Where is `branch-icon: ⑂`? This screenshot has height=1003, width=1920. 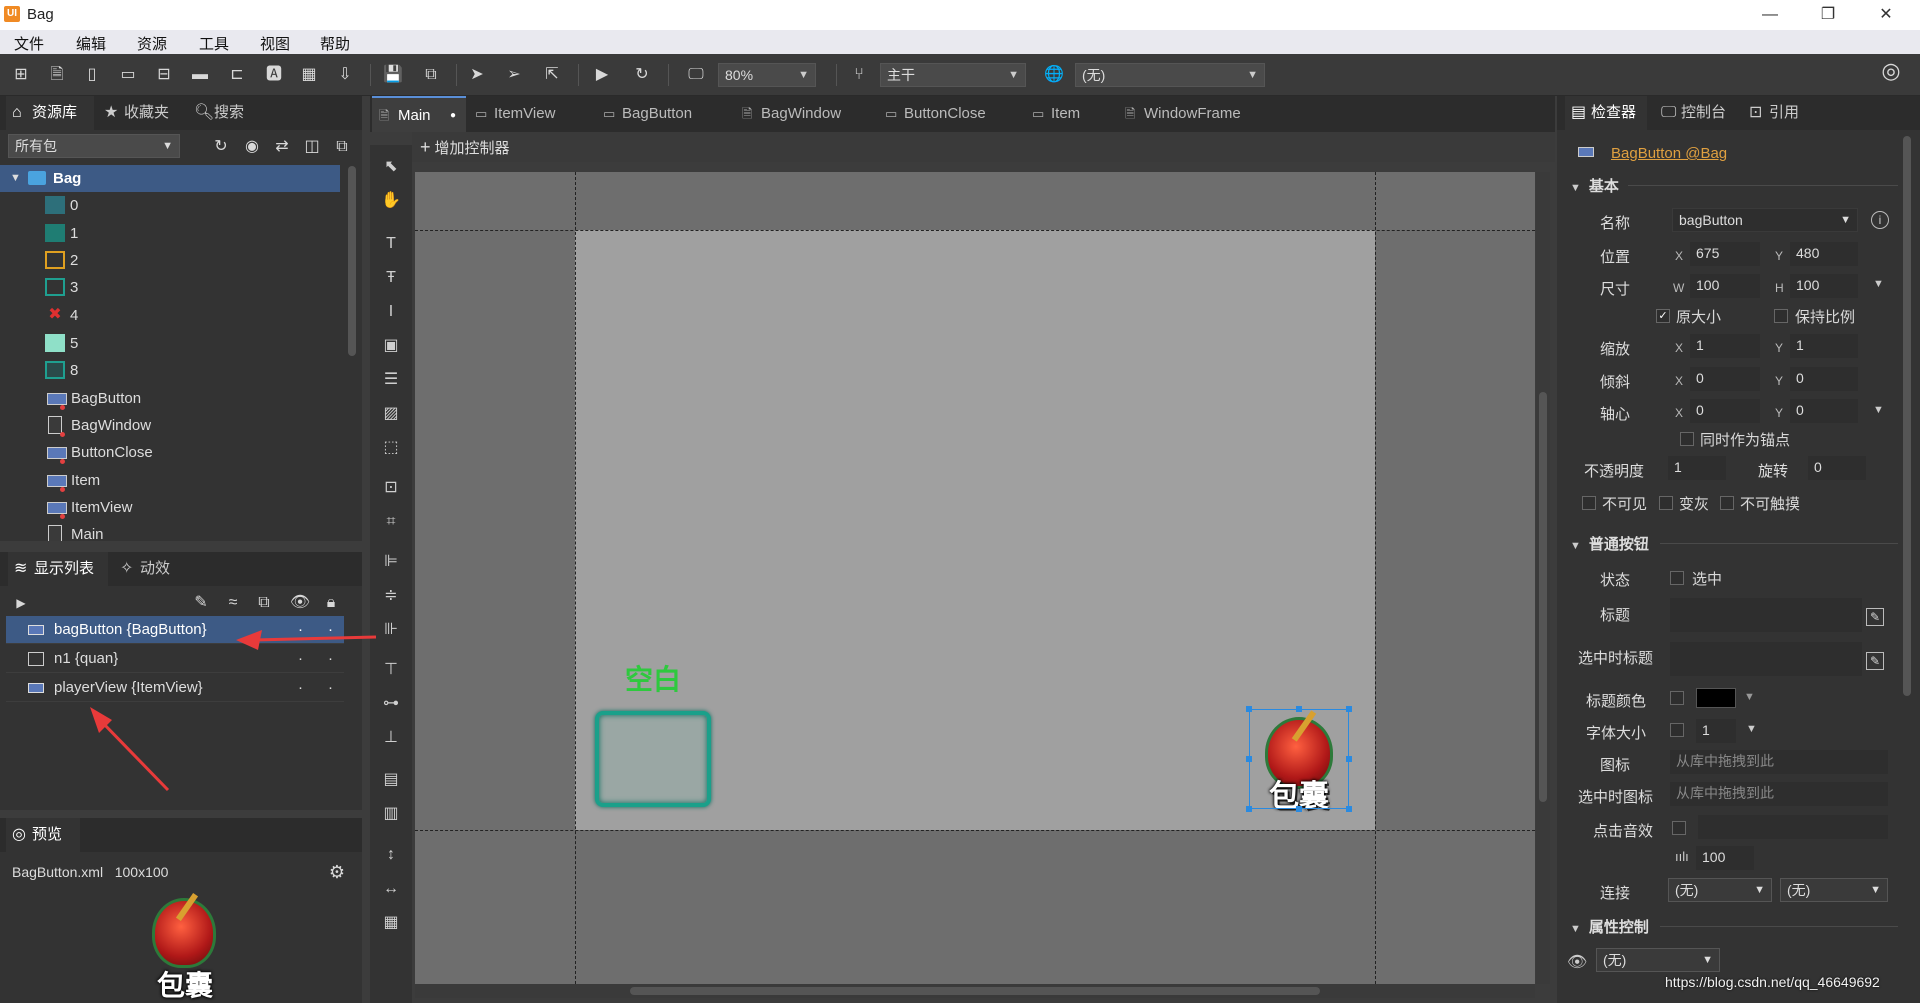
branch-icon: ⑂ is located at coordinates (859, 75).